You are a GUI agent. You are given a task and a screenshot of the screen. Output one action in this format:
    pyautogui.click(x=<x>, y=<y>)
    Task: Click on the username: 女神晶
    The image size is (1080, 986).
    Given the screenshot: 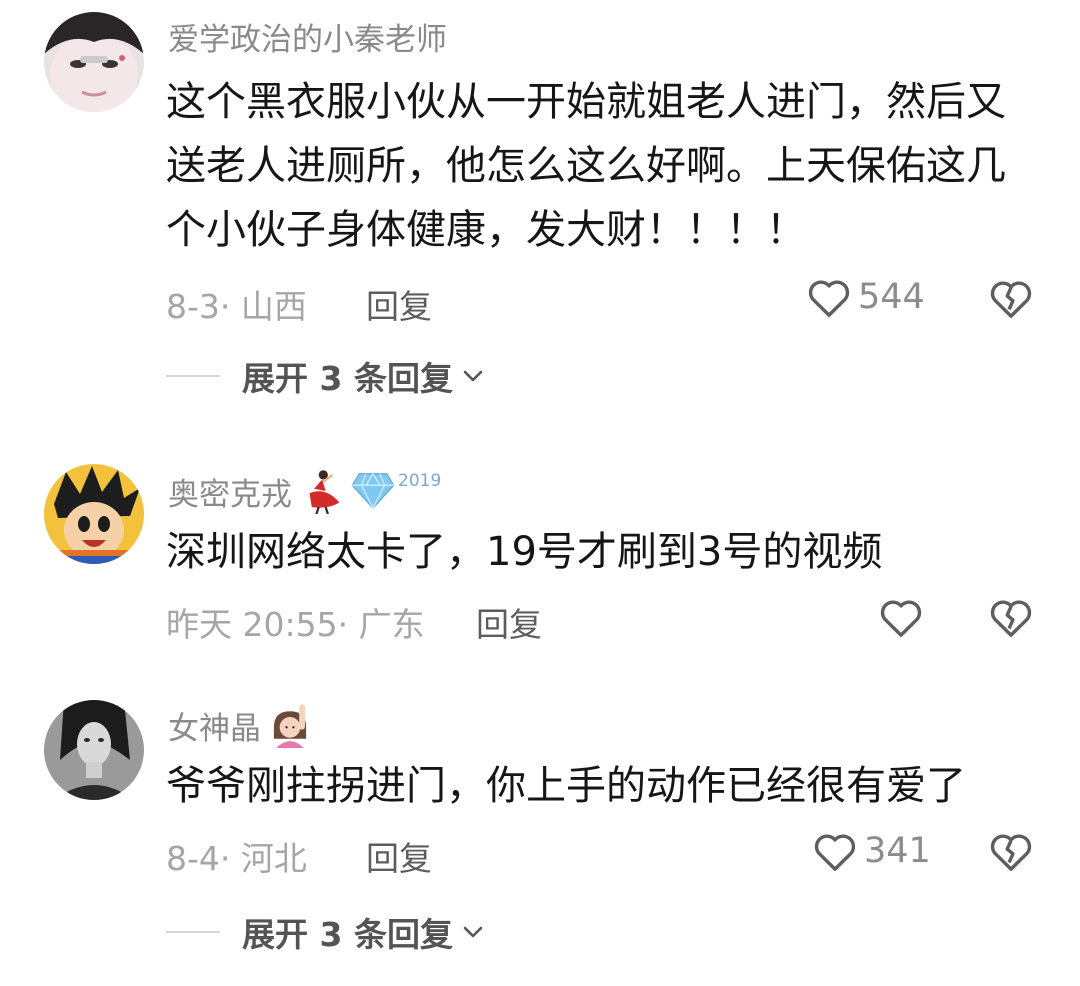 What is the action you would take?
    pyautogui.click(x=240, y=725)
    